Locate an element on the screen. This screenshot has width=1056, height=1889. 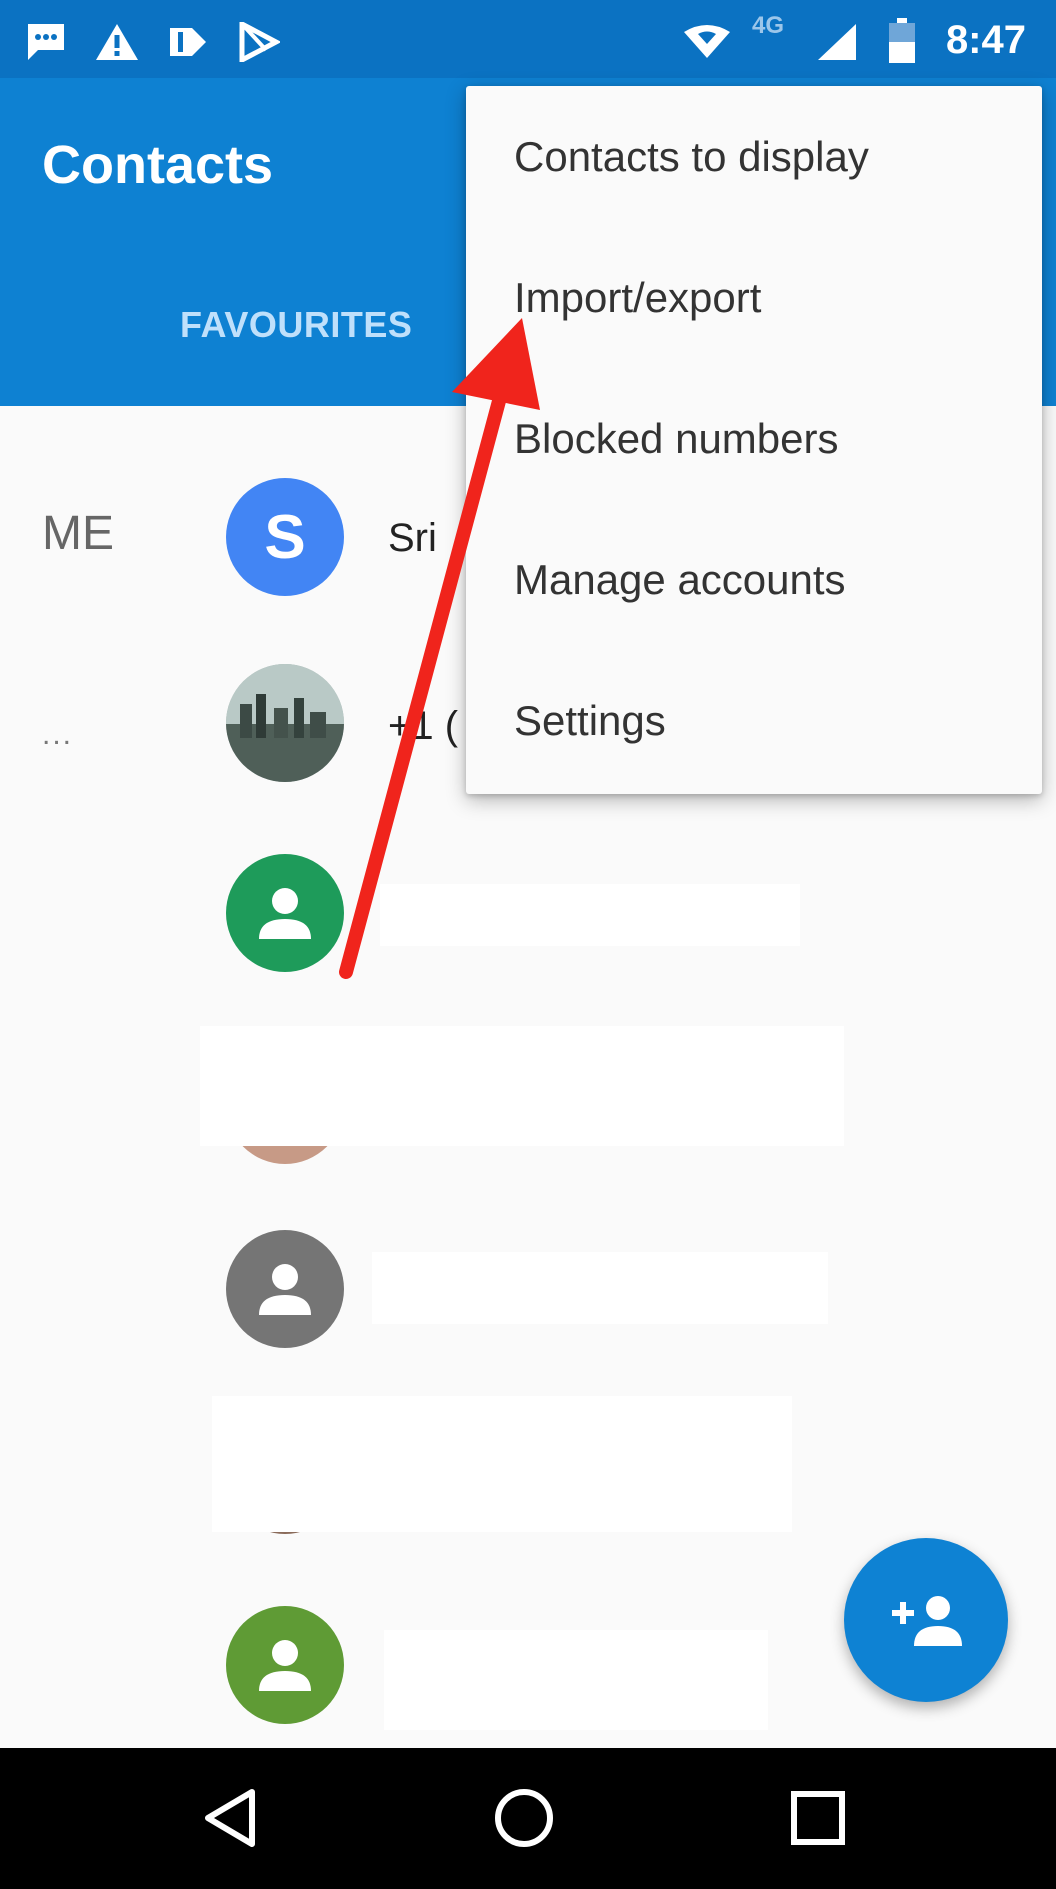
menu-item-settings: Settings is located at coordinates (754, 720).